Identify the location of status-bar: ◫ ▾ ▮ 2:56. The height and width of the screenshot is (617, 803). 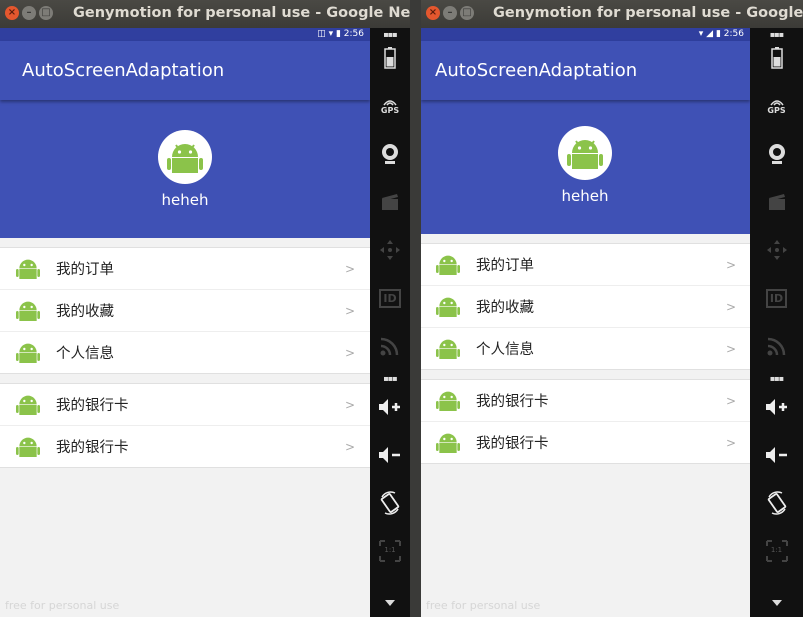
(185, 34).